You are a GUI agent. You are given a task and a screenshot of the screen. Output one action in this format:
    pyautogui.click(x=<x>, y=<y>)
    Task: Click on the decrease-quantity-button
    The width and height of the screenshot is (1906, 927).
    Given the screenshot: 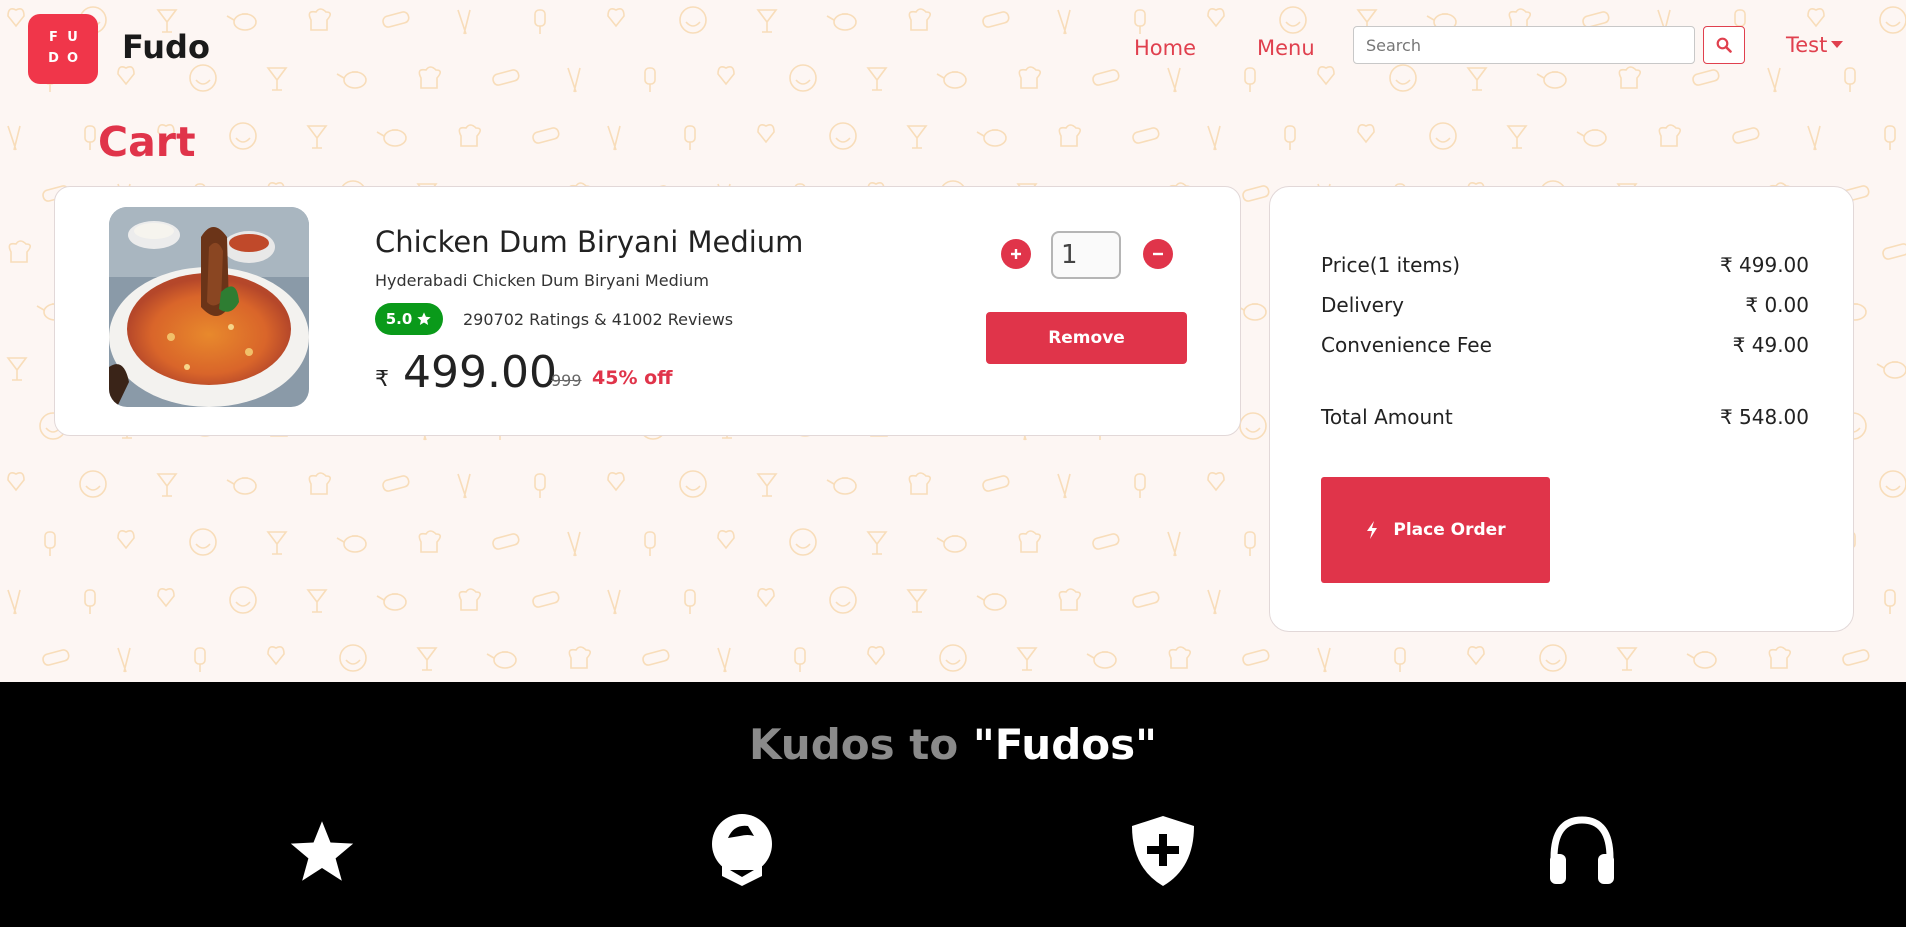 What is the action you would take?
    pyautogui.click(x=1158, y=254)
    